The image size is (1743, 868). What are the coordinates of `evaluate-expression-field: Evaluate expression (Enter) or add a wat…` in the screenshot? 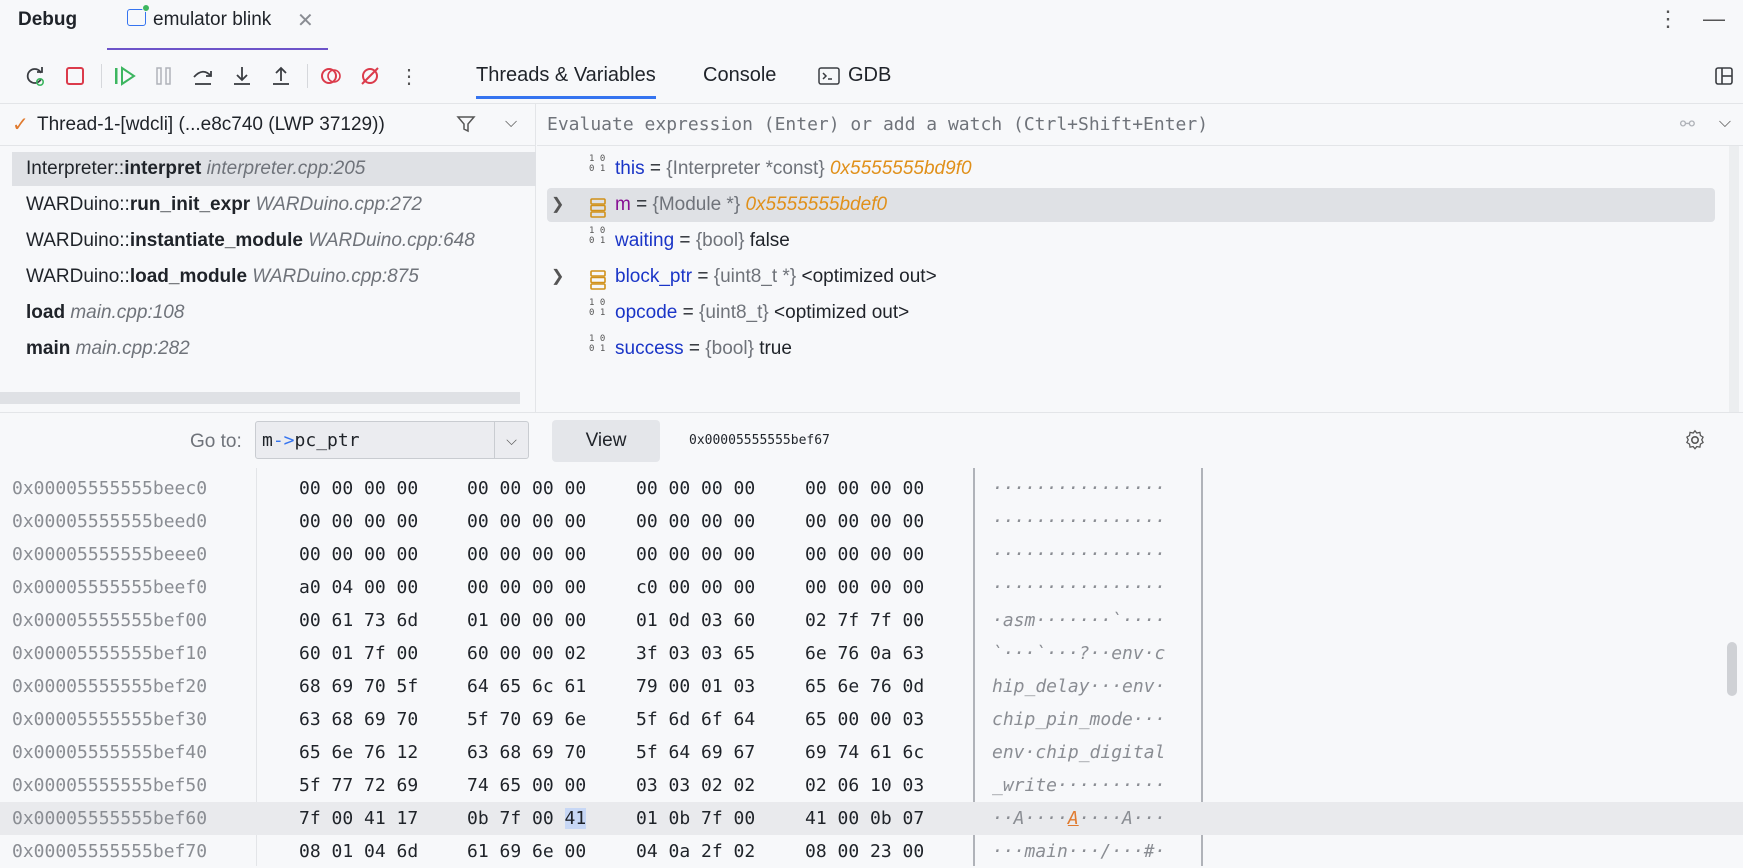 It's located at (1140, 125).